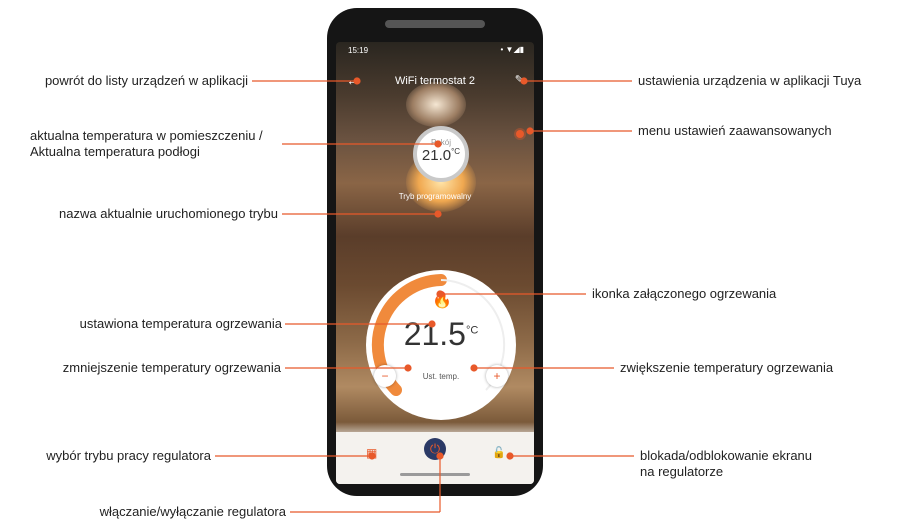 This screenshot has height=520, width=898. I want to click on callout-decrease: zmniejszenie temperatury ogrzewania, so click(171, 367).